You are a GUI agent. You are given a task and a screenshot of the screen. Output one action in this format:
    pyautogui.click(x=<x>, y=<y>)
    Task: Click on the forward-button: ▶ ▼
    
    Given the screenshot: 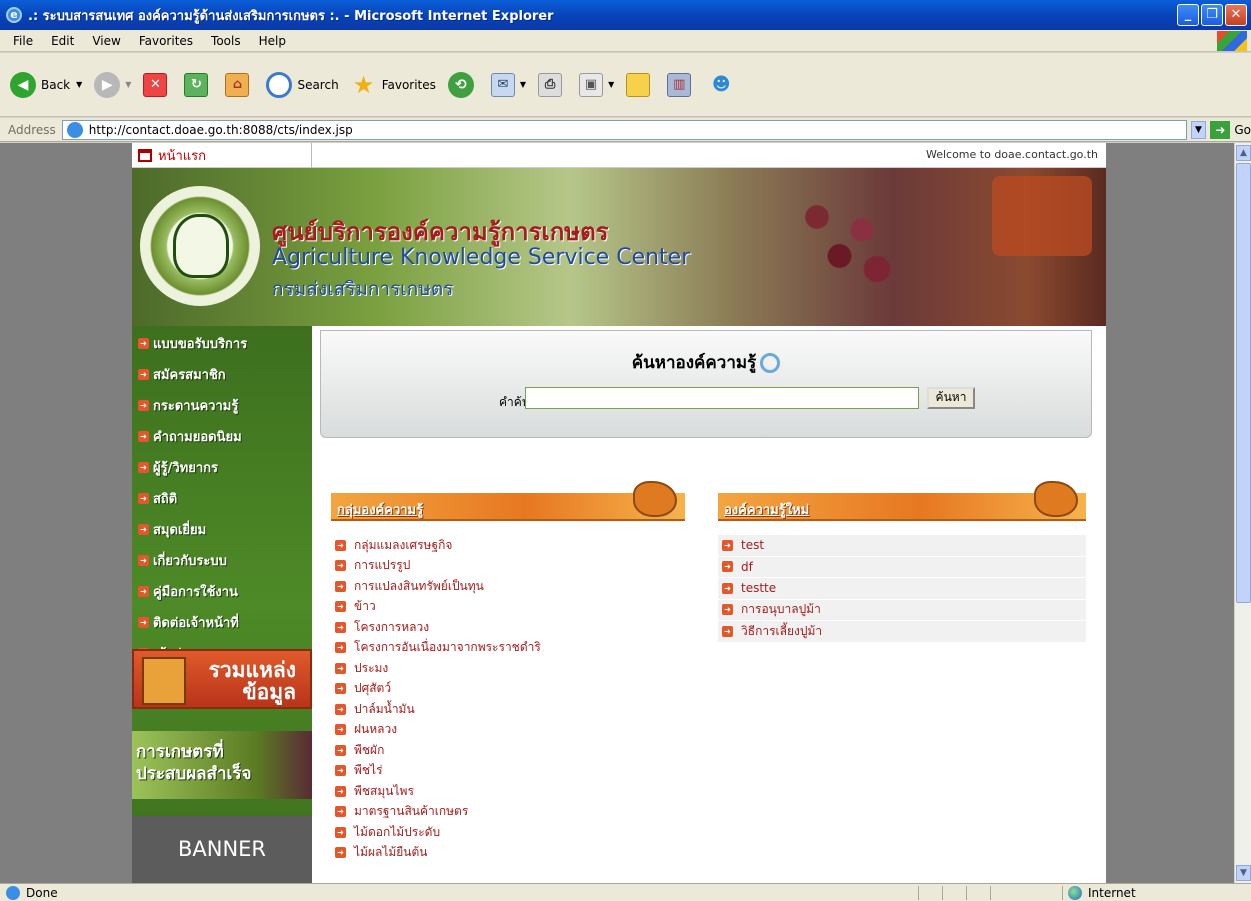 What is the action you would take?
    pyautogui.click(x=112, y=84)
    